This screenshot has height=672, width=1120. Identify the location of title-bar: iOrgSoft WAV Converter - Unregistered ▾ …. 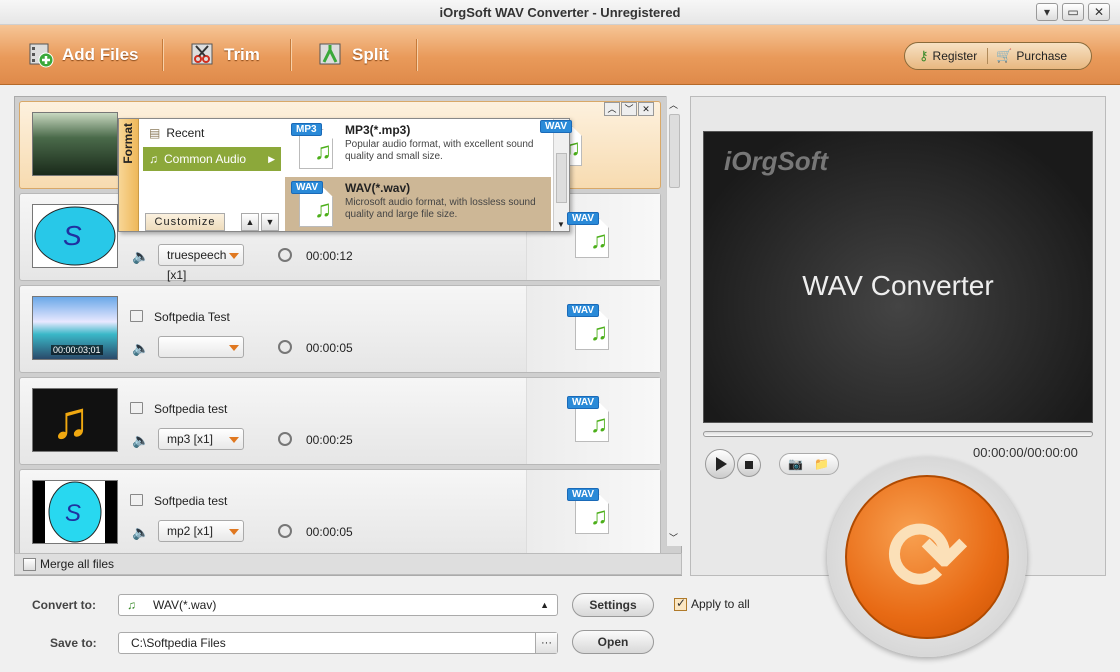
(560, 12).